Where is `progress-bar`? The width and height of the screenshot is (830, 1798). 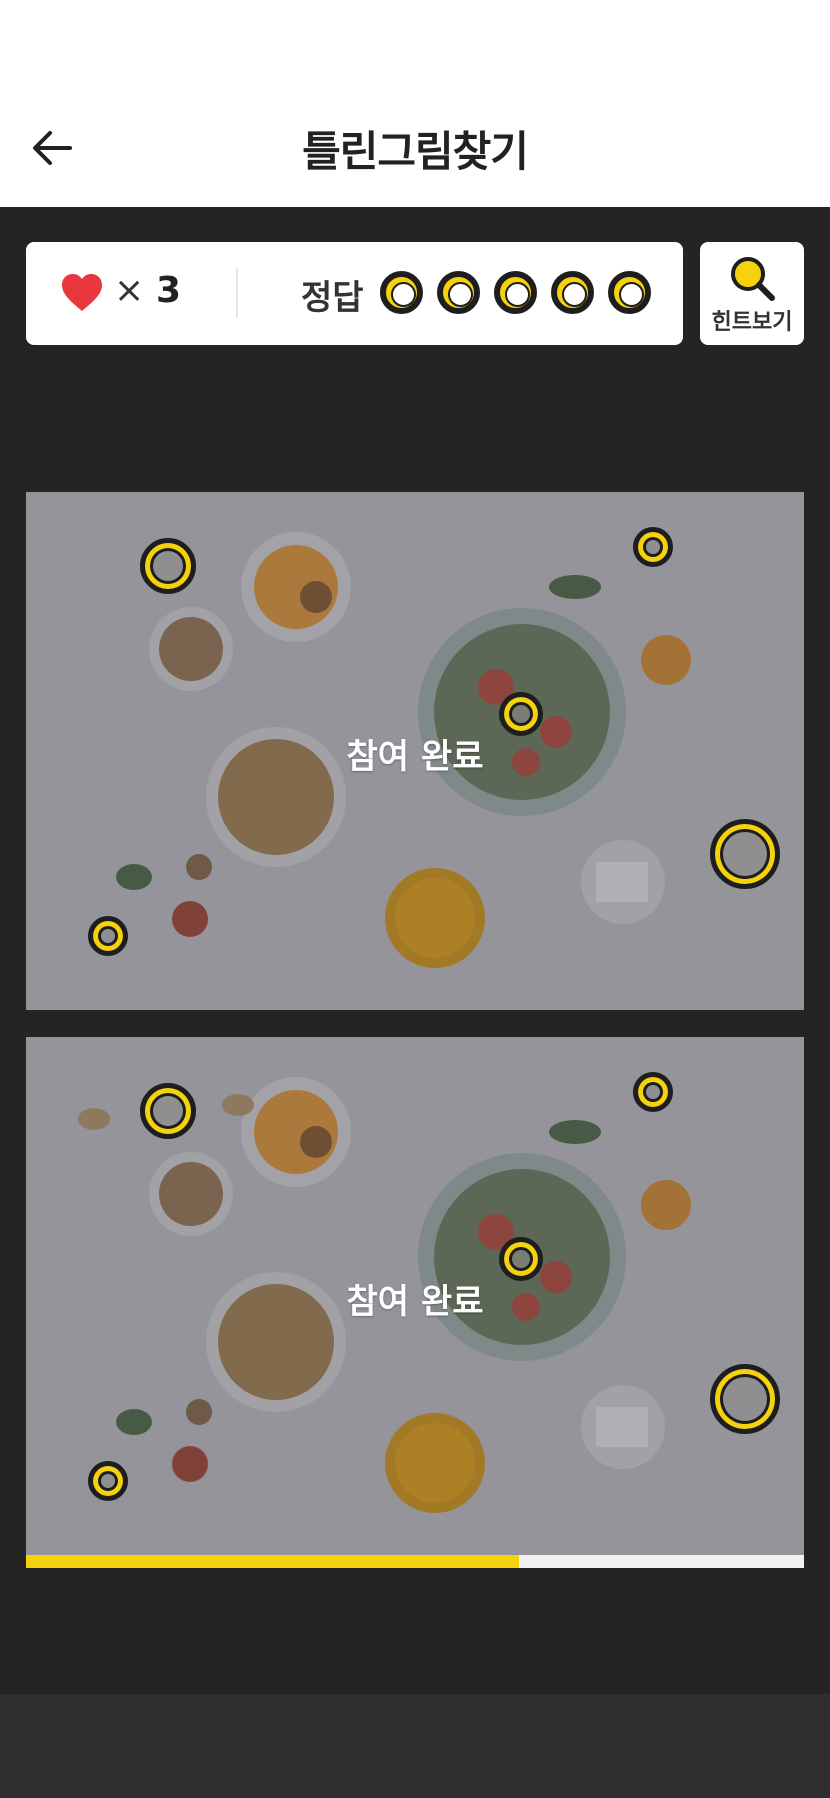 progress-bar is located at coordinates (415, 1561).